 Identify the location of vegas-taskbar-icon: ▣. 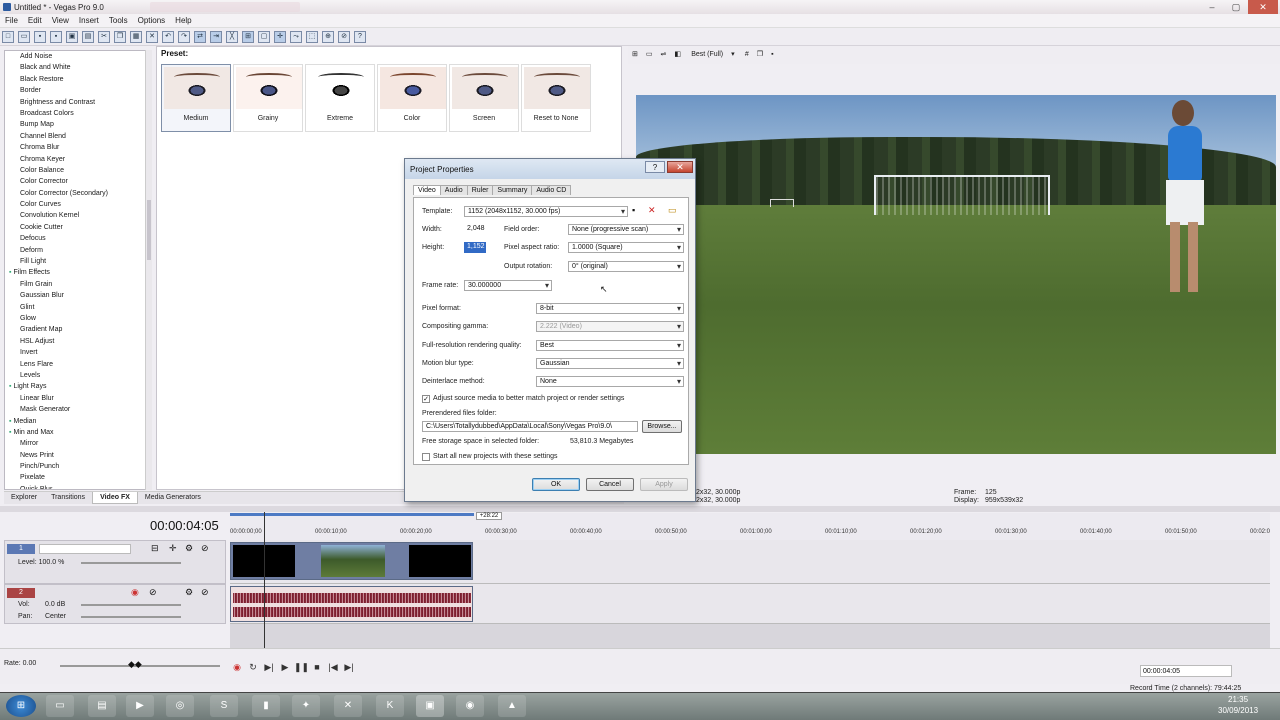
(430, 706).